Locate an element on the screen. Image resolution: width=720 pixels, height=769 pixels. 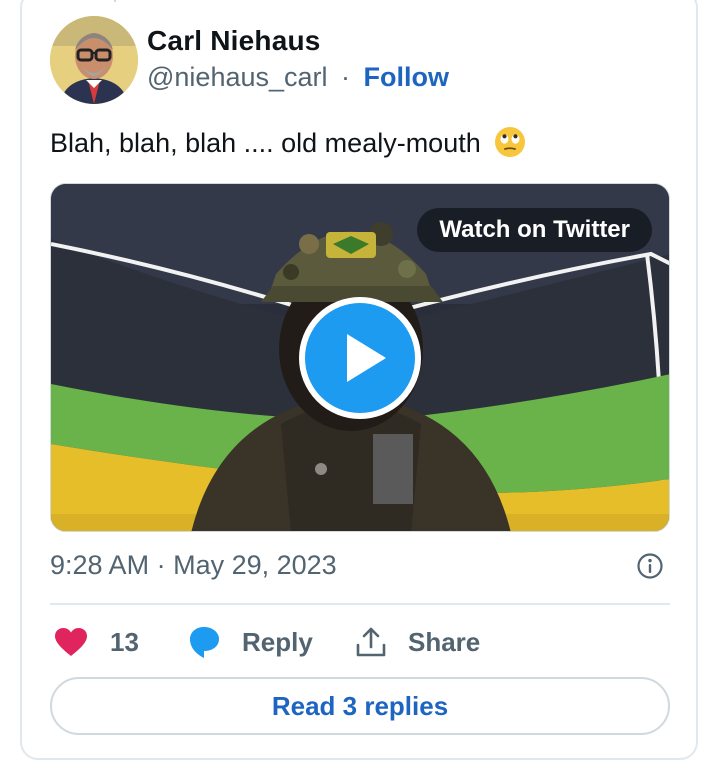
read-replies-button: Read 3 replies is located at coordinates (360, 706).